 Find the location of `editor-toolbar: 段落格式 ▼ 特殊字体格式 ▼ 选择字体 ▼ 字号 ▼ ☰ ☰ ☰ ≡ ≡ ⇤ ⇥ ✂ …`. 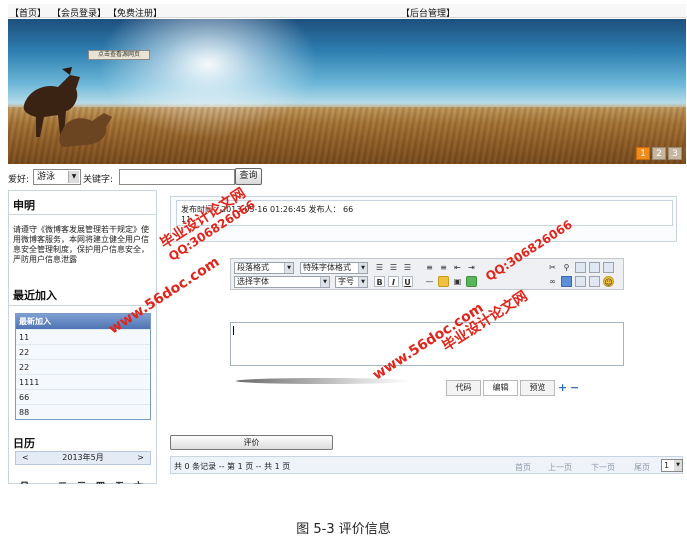

editor-toolbar: 段落格式 ▼ 特殊字体格式 ▼ 选择字体 ▼ 字号 ▼ ☰ ☰ ☰ ≡ ≡ ⇤ ⇥ ✂ … is located at coordinates (427, 274).